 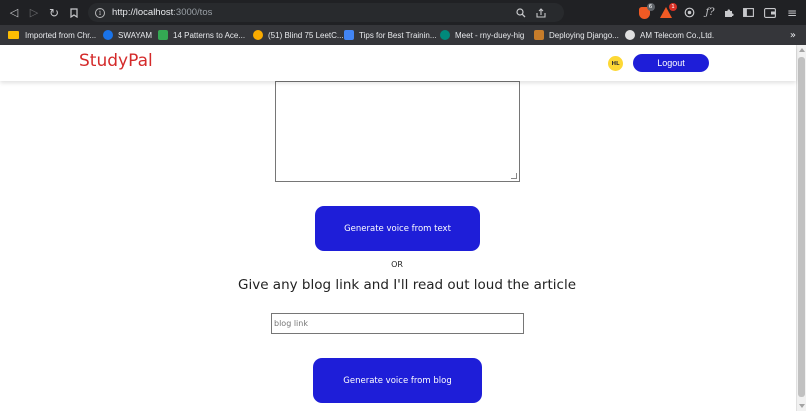 I want to click on meet-icon, so click(x=445, y=35).